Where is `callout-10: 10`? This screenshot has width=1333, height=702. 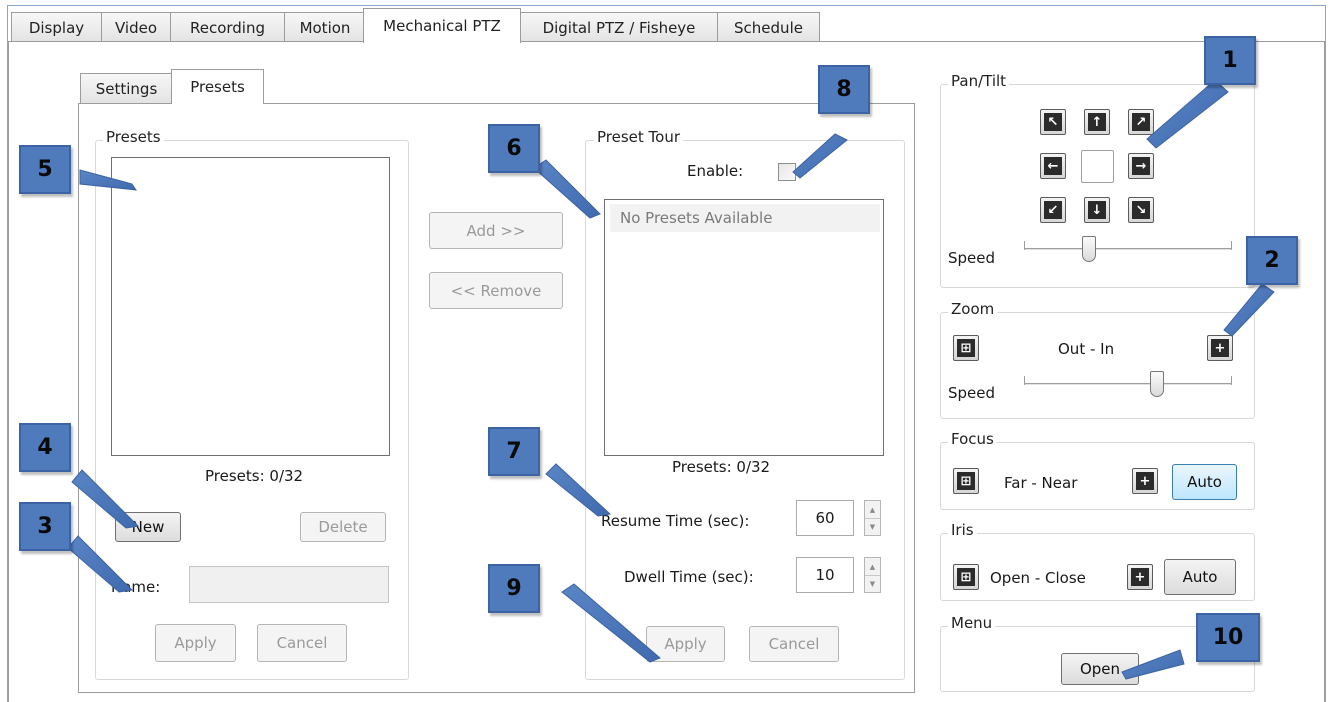 callout-10: 10 is located at coordinates (1228, 637).